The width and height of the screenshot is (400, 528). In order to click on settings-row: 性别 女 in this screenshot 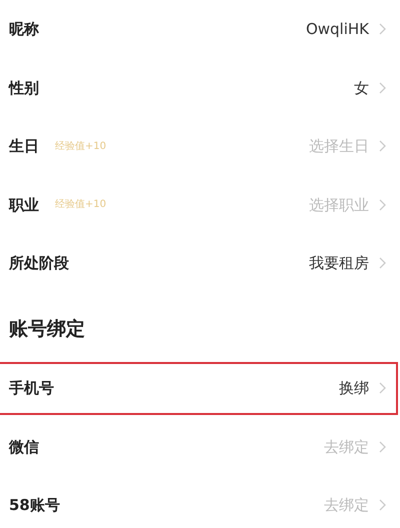, I will do `click(200, 87)`.